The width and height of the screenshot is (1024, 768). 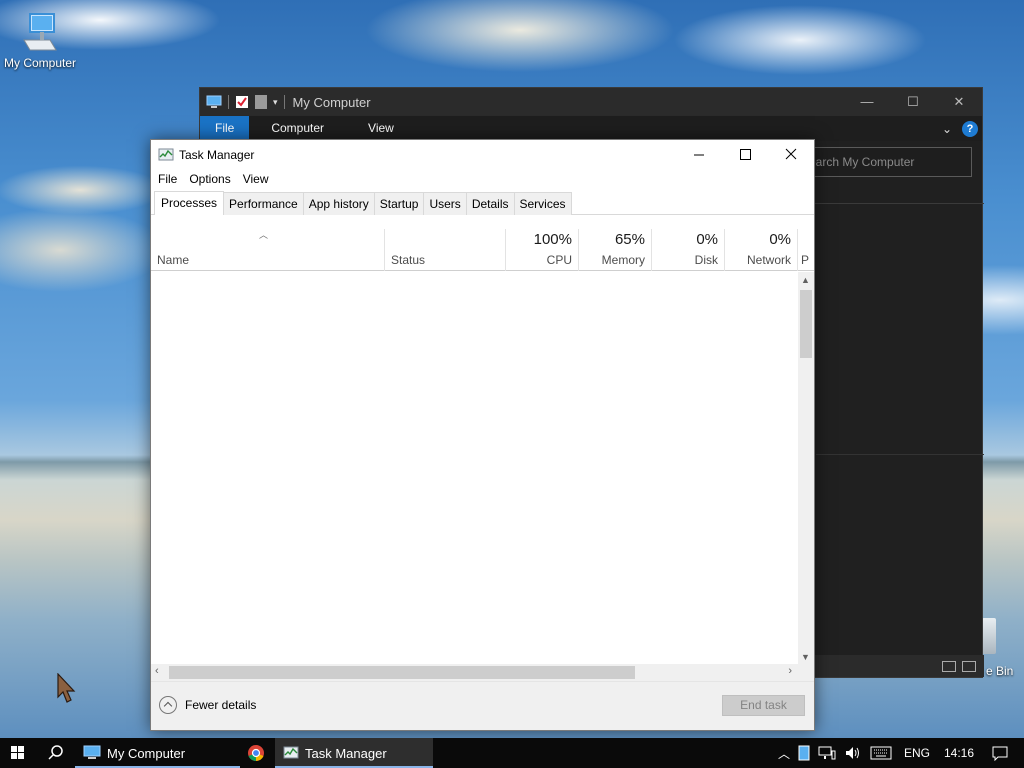 I want to click on taskbar: My Computer Task Manager ︿ ENG 14:16, so click(x=512, y=753).